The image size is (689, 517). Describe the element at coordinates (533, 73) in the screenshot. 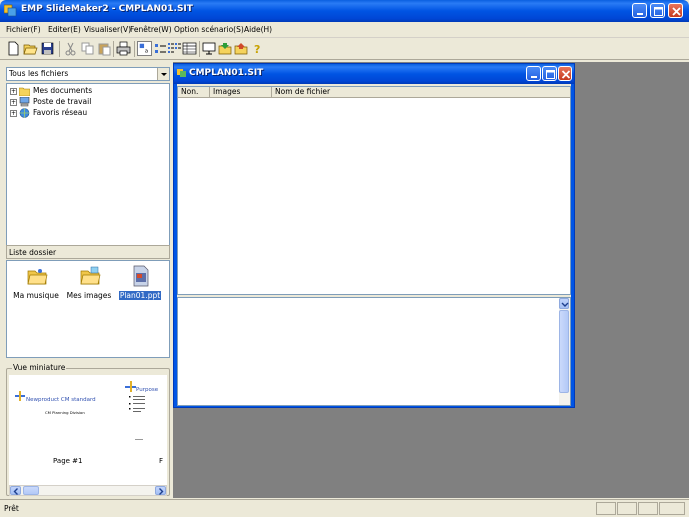

I see `doc-minimize-button` at that location.